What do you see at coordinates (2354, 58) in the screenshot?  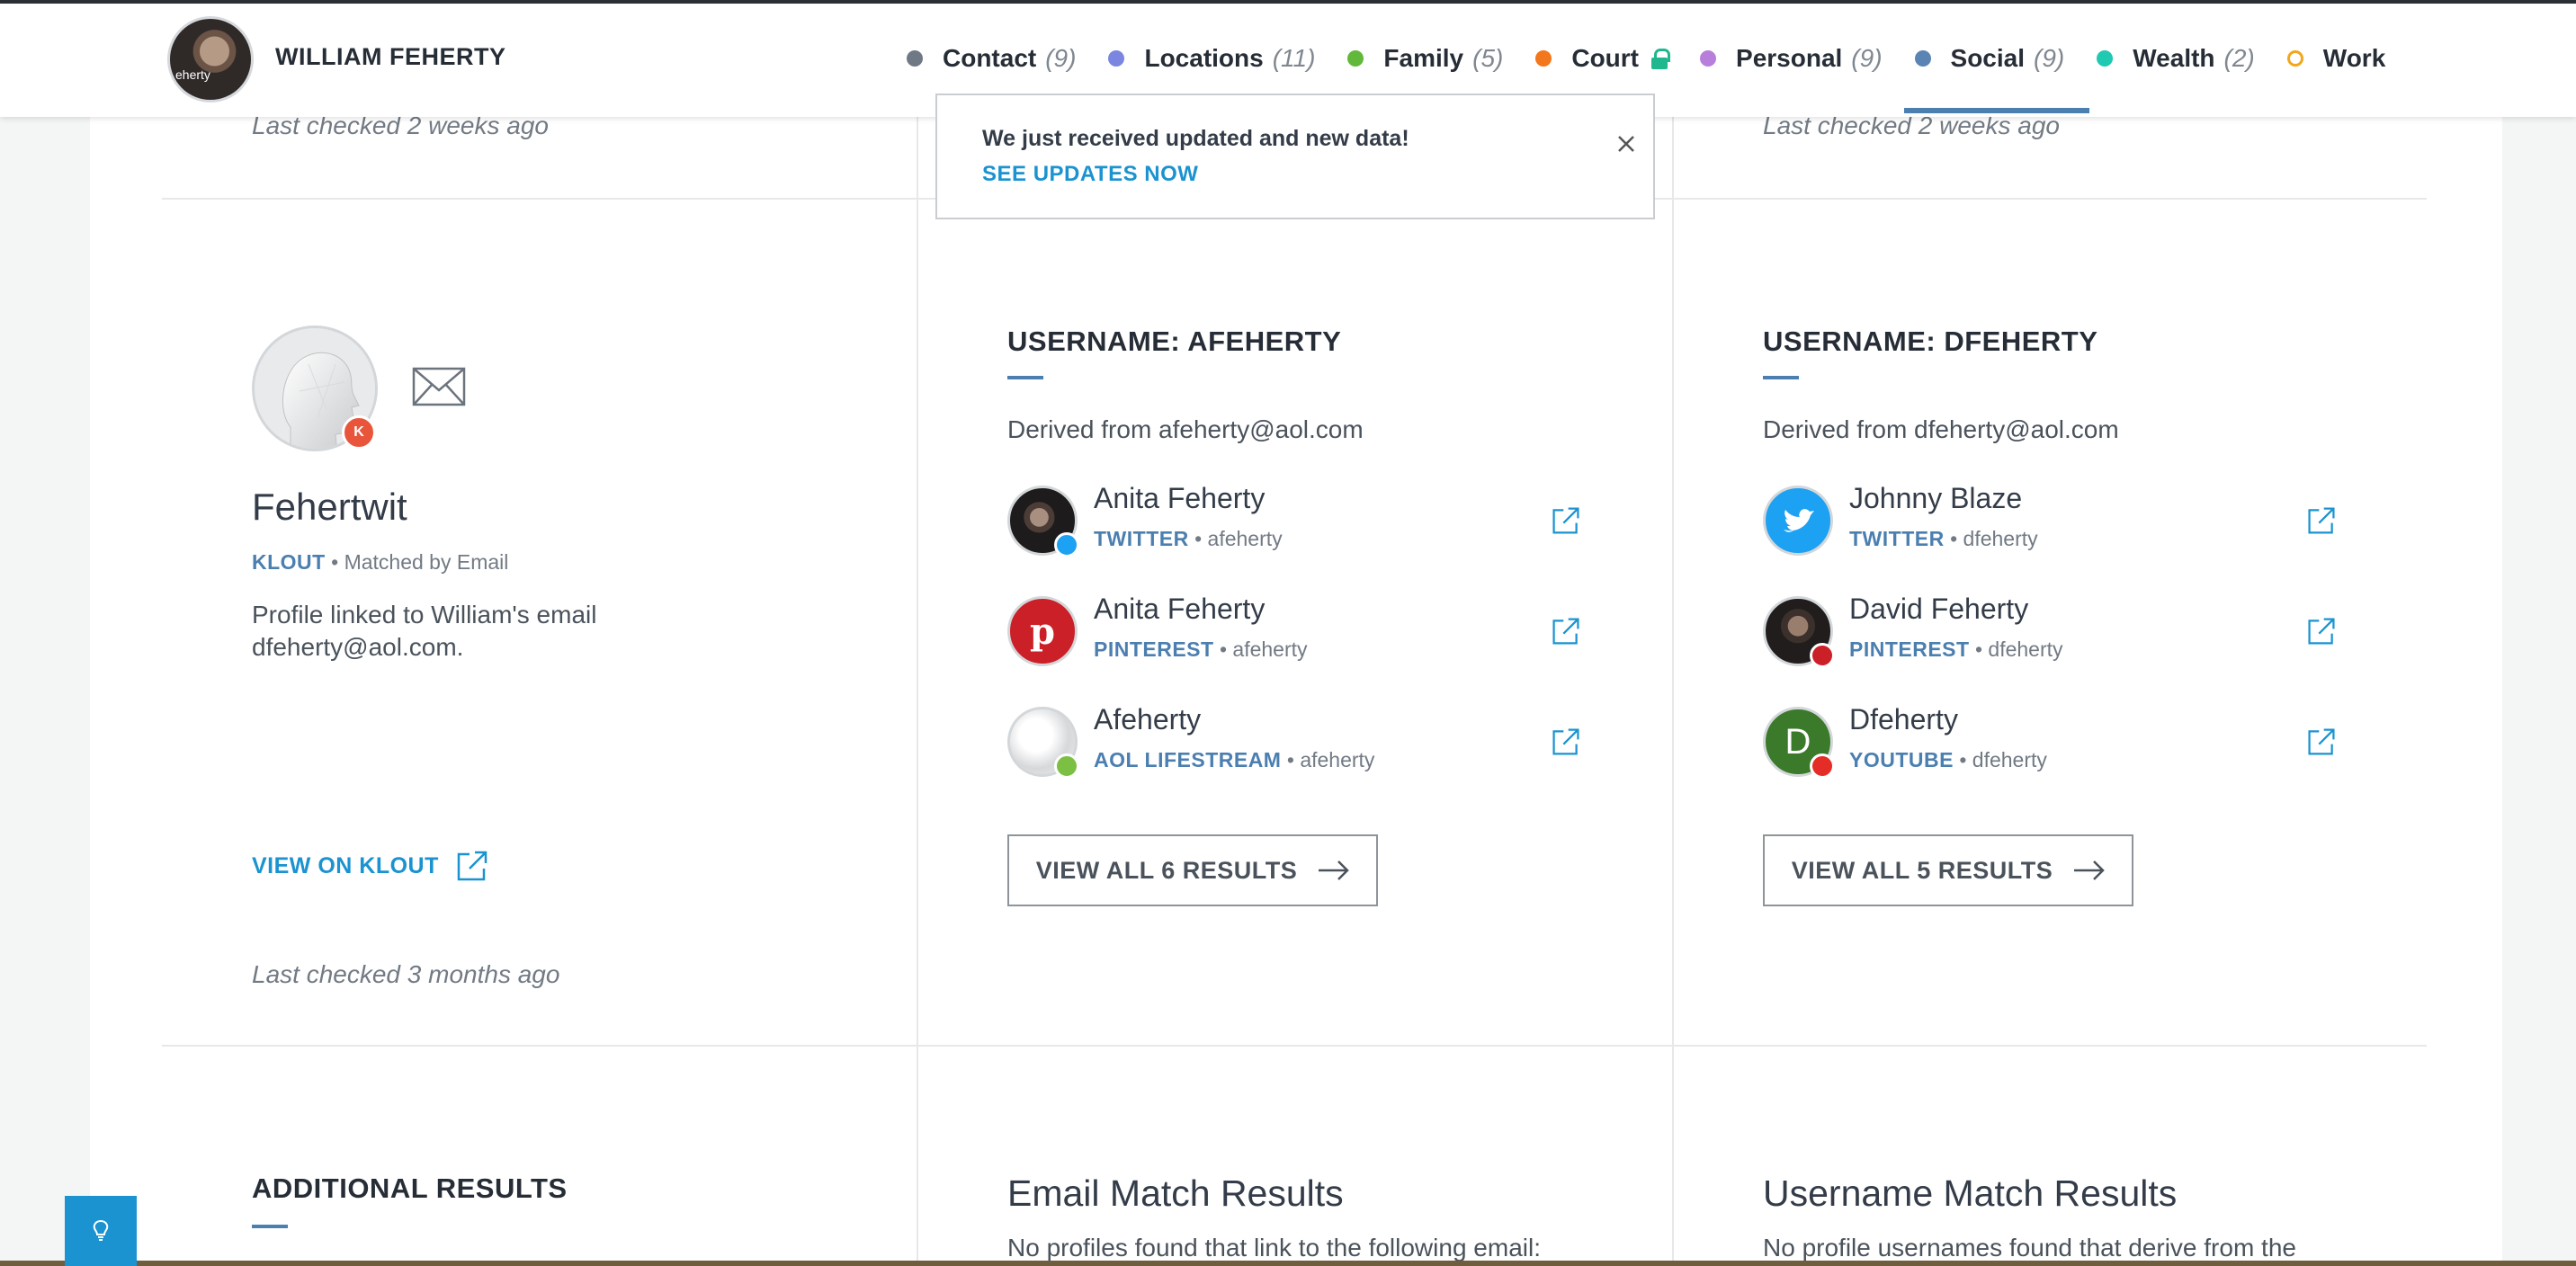 I see `nav-tab-label: Work` at bounding box center [2354, 58].